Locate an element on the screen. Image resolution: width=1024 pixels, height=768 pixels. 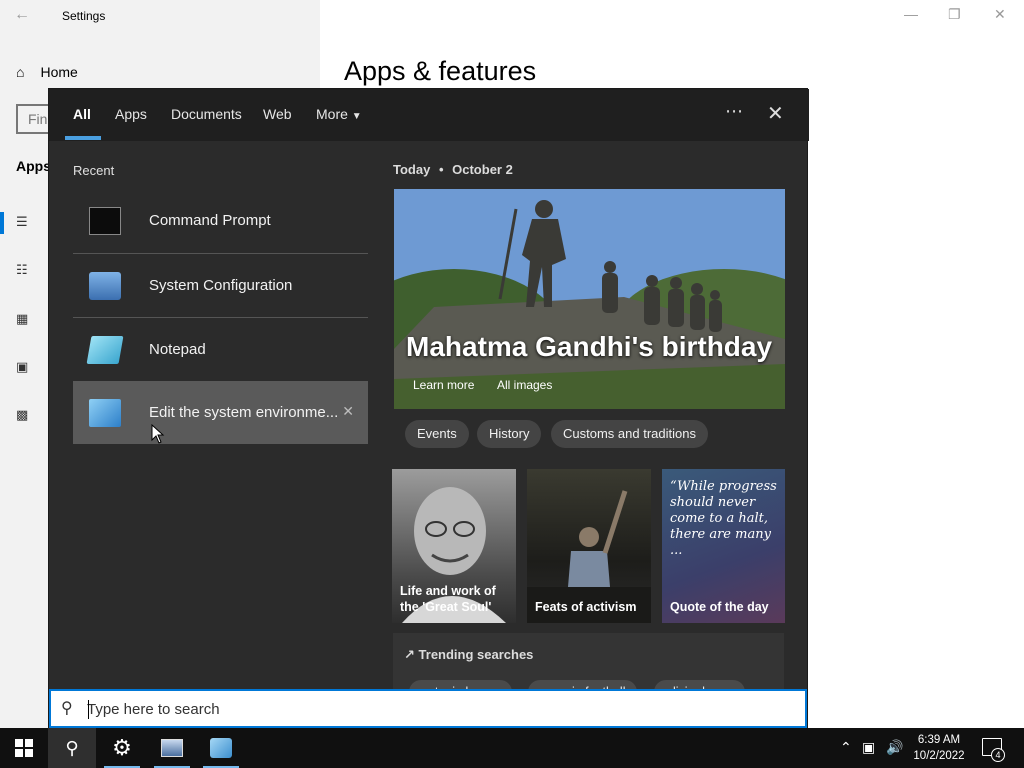
hero-title: Mahatma Gandhi's birthday is located at coordinates (589, 347).